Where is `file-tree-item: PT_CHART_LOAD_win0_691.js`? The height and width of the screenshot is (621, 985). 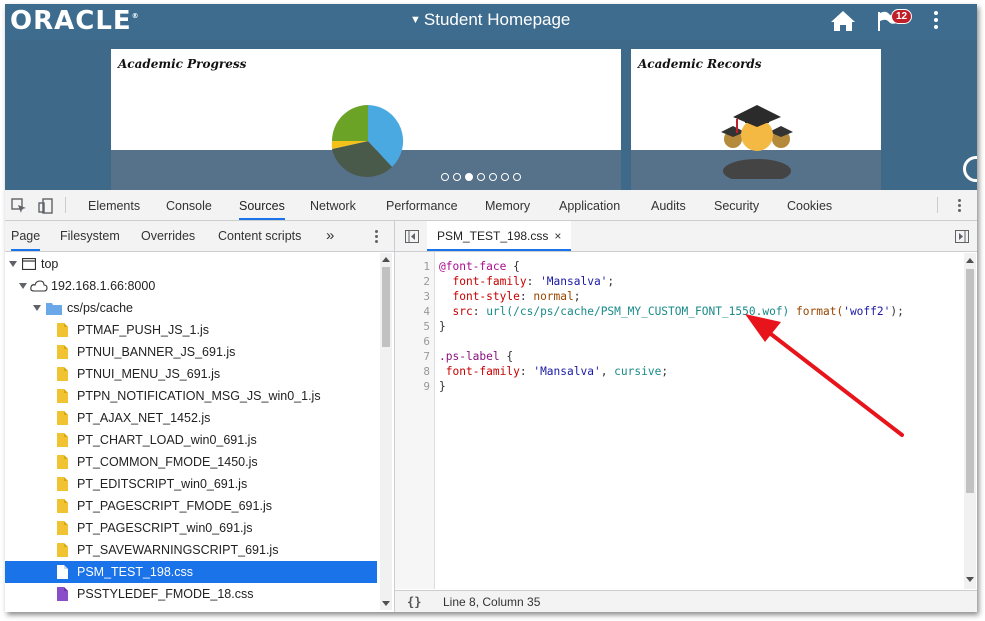
file-tree-item: PT_CHART_LOAD_win0_691.js is located at coordinates (191, 440).